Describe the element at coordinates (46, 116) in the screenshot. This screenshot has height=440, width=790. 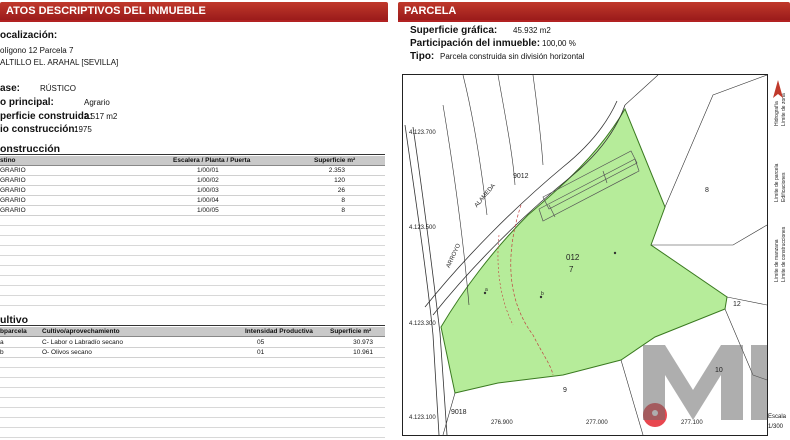
I see `superficie-construida-label: perficie construida:` at that location.